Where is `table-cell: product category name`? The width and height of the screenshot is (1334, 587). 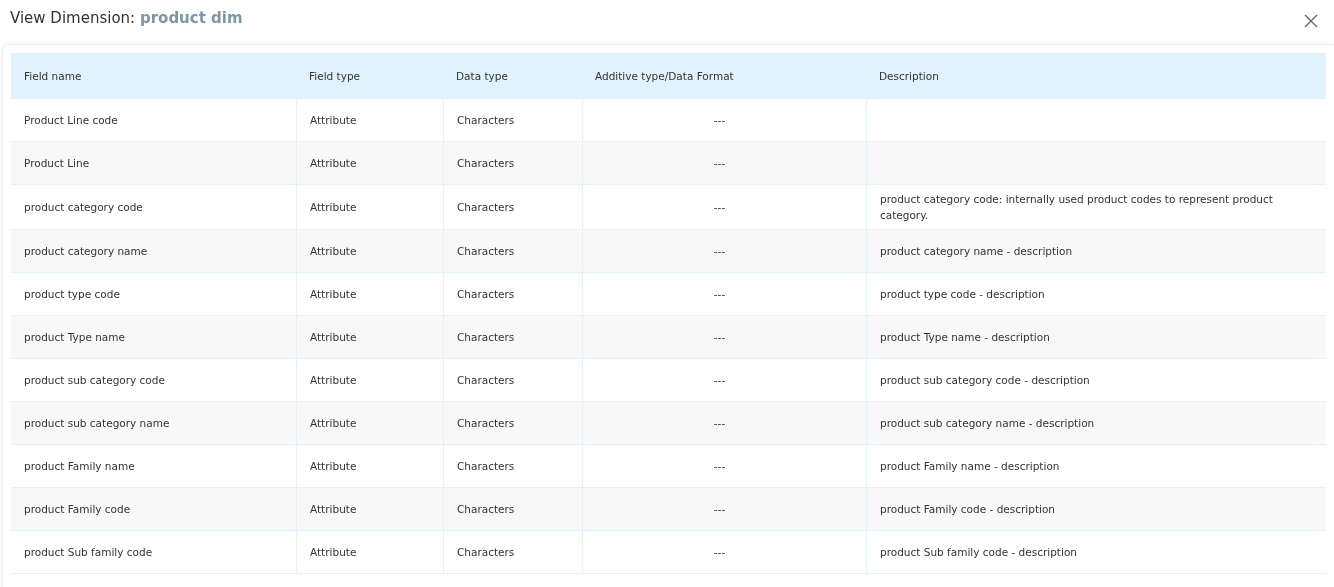
table-cell: product category name is located at coordinates (153, 251).